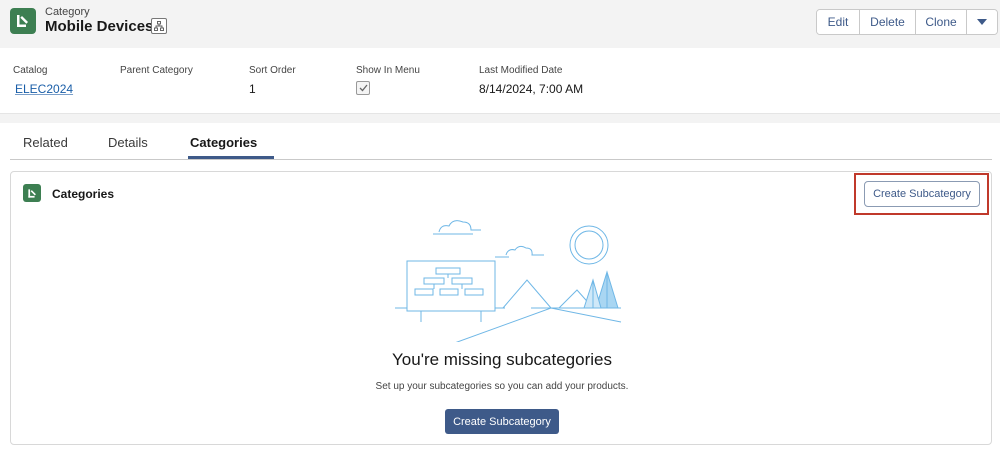 The width and height of the screenshot is (1000, 450). What do you see at coordinates (30, 70) in the screenshot?
I see `catalog-label: Catalog` at bounding box center [30, 70].